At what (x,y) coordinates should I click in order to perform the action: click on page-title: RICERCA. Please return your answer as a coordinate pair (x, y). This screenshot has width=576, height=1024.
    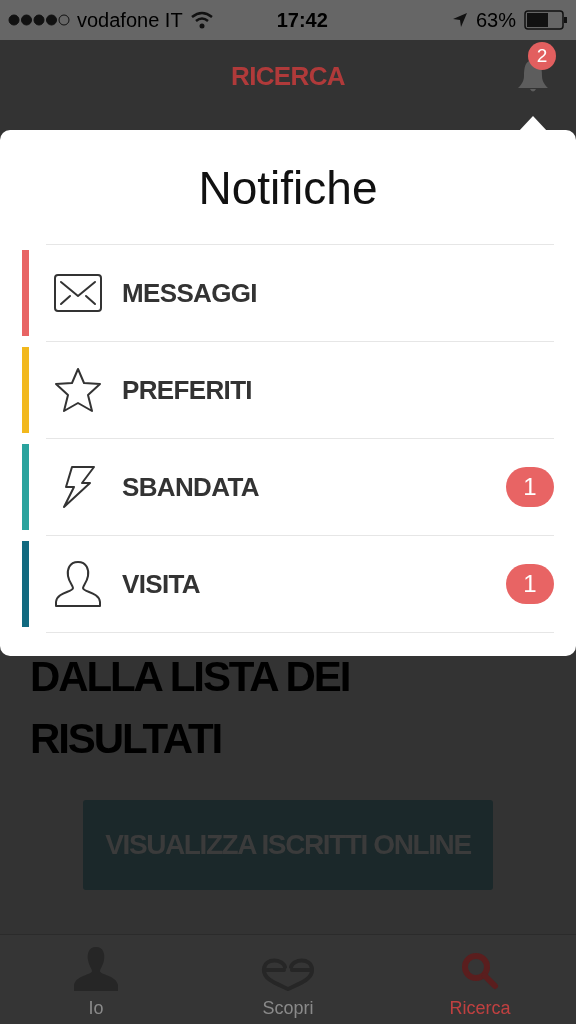
    Looking at the image, I should click on (288, 76).